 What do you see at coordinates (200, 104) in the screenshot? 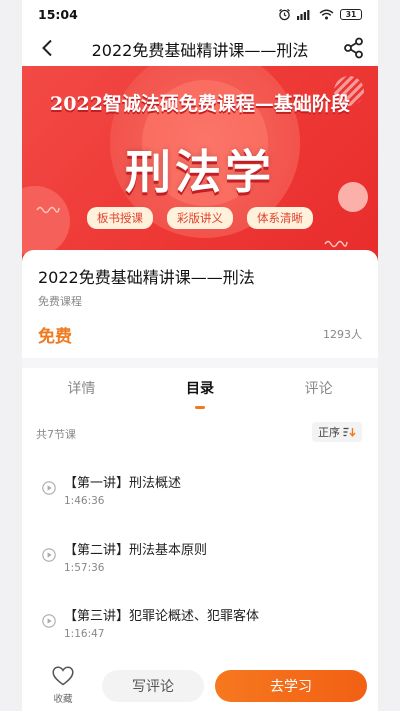
I see `banner-headline: 2022智诚法硕免费课程—基础阶段` at bounding box center [200, 104].